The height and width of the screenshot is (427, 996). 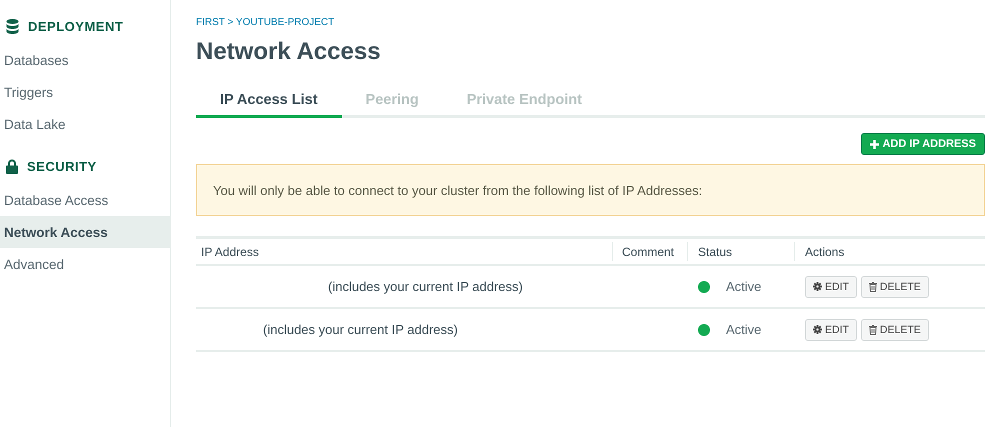 What do you see at coordinates (824, 251) in the screenshot?
I see `column-header: Actions` at bounding box center [824, 251].